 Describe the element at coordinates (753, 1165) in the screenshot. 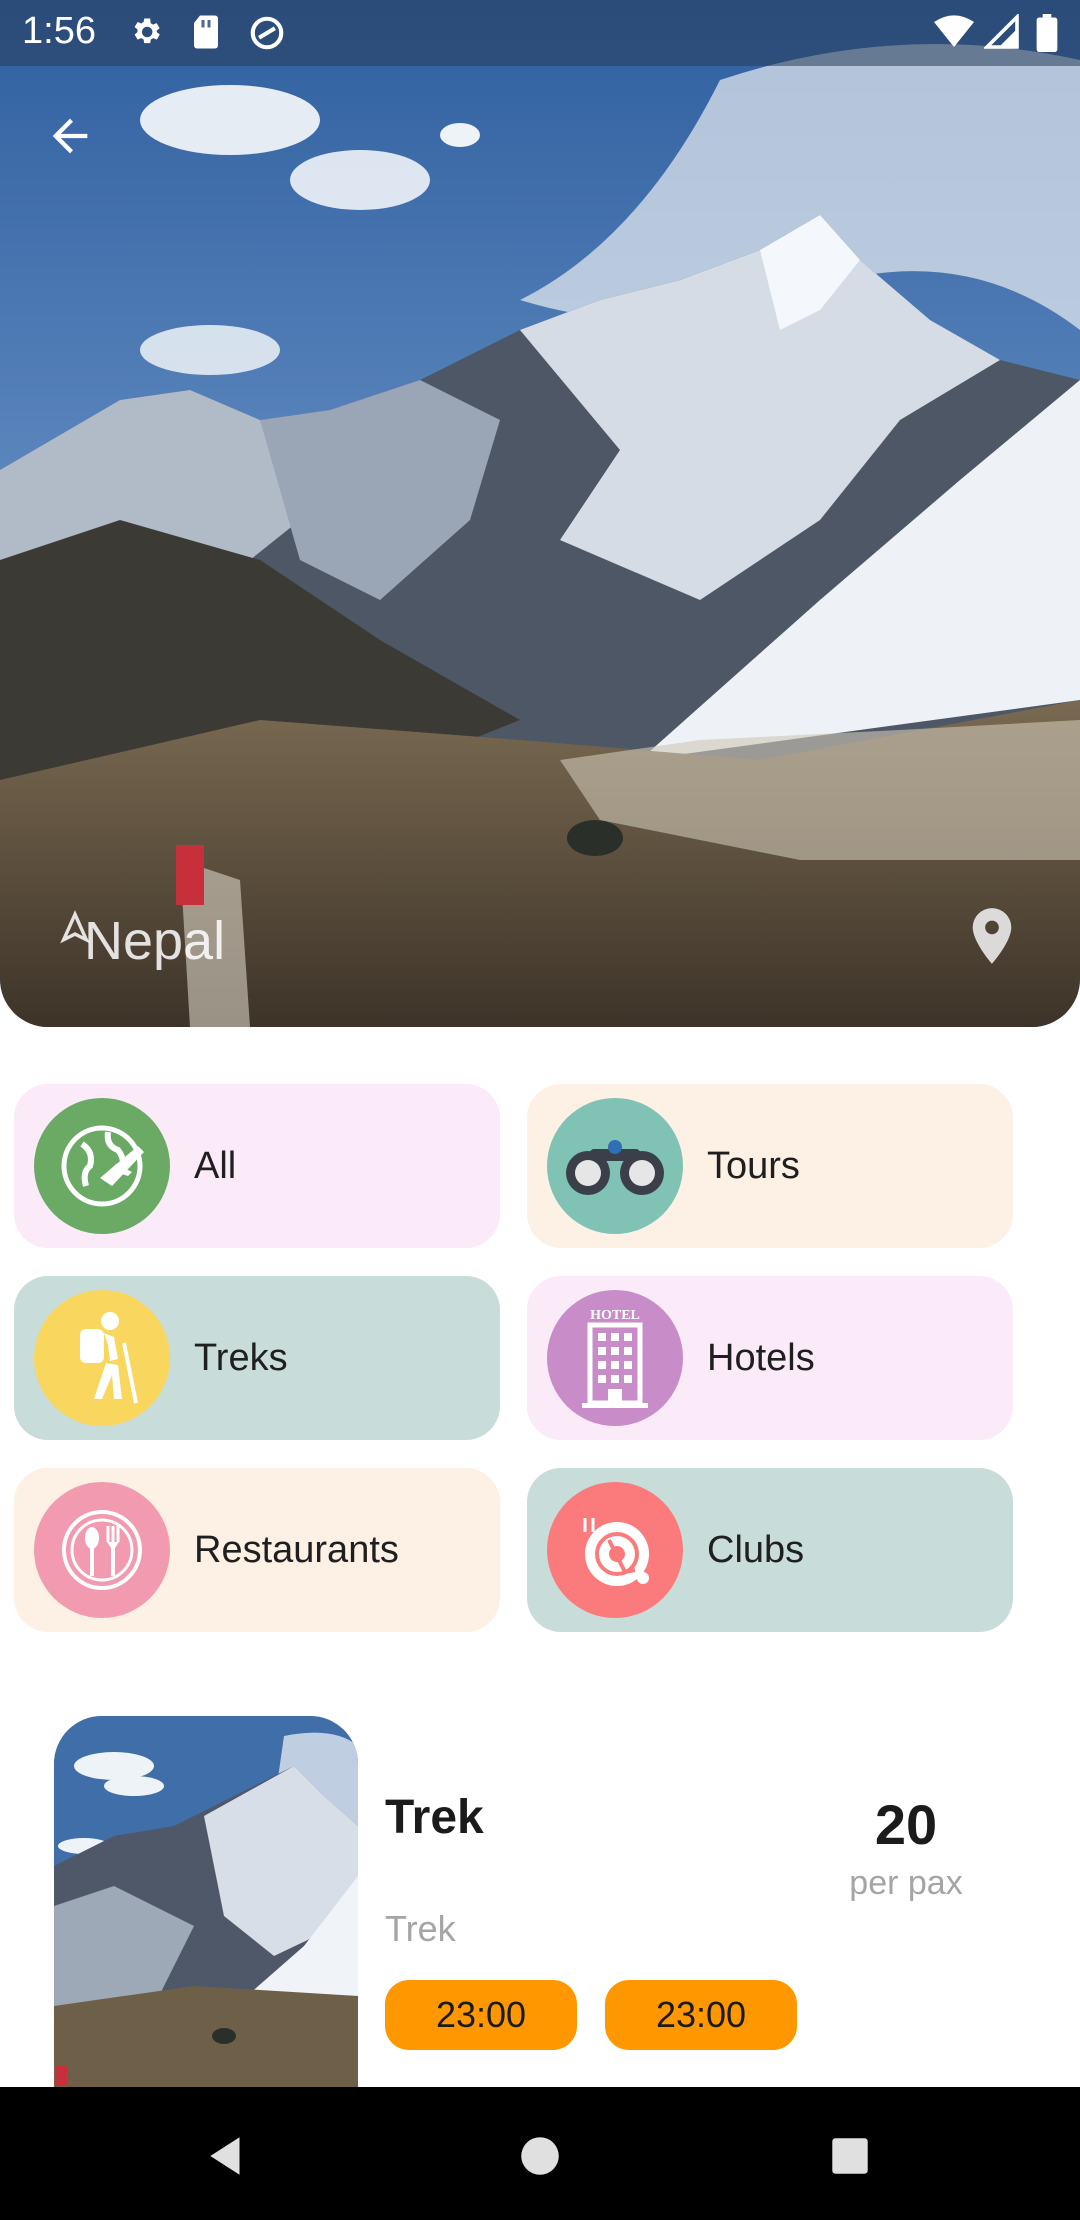

I see `category-label: Tours` at that location.